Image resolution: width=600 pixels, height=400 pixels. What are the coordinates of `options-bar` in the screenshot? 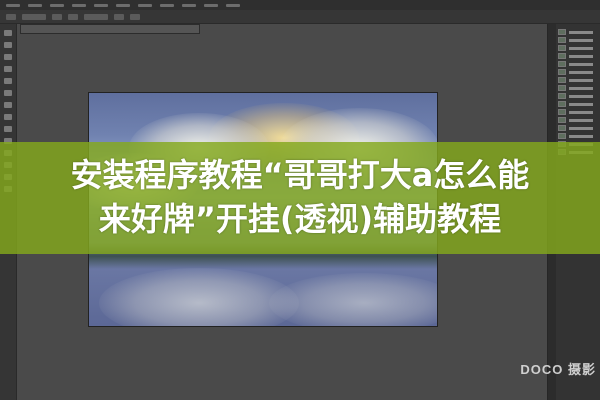 It's located at (300, 17).